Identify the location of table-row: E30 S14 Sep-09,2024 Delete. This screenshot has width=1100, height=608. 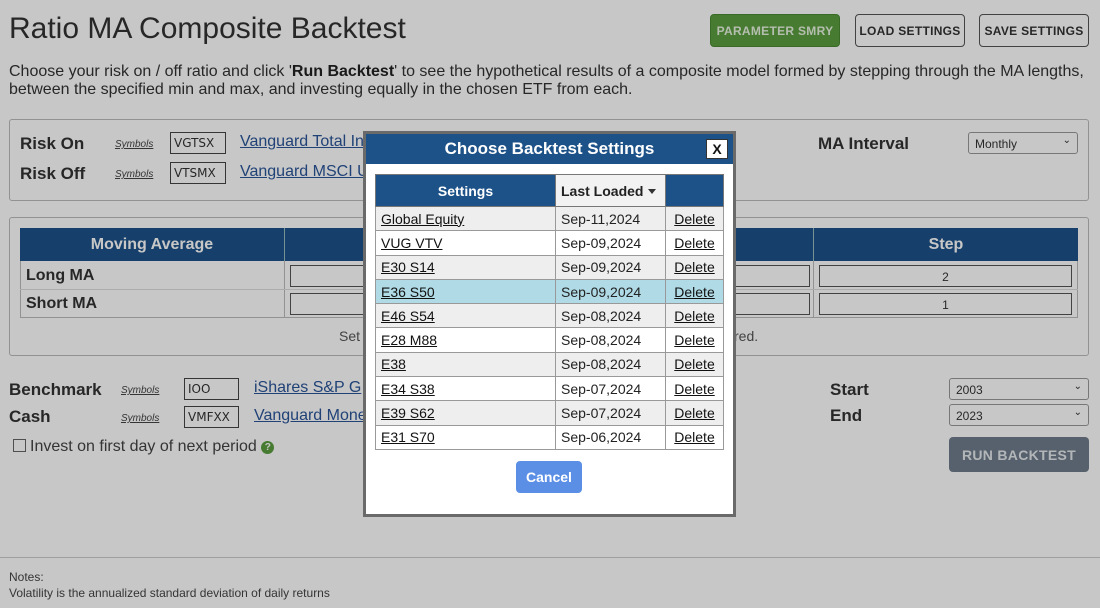
(549, 267).